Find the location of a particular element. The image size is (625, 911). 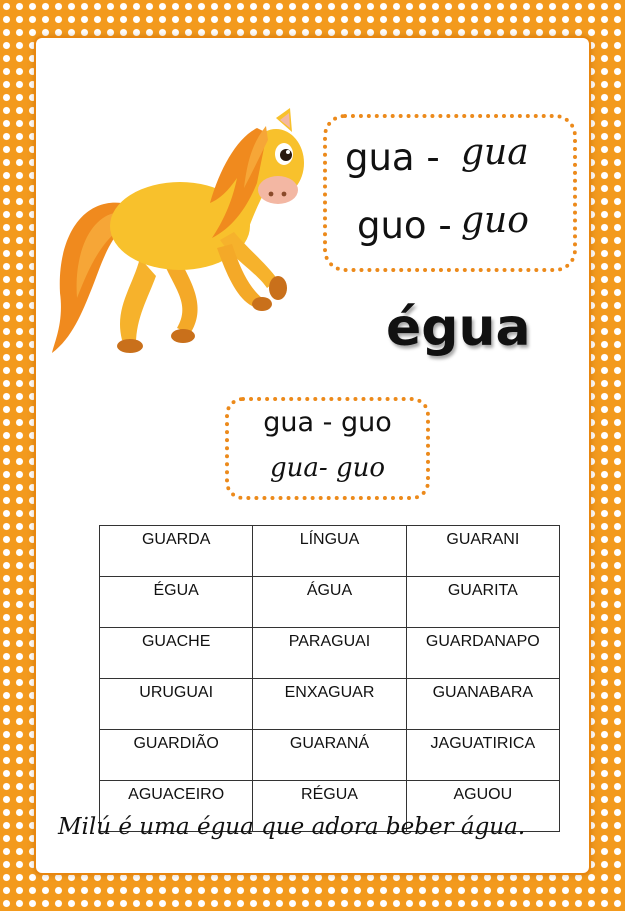

syllable-guo-cursive: guo is located at coordinates (495, 220).